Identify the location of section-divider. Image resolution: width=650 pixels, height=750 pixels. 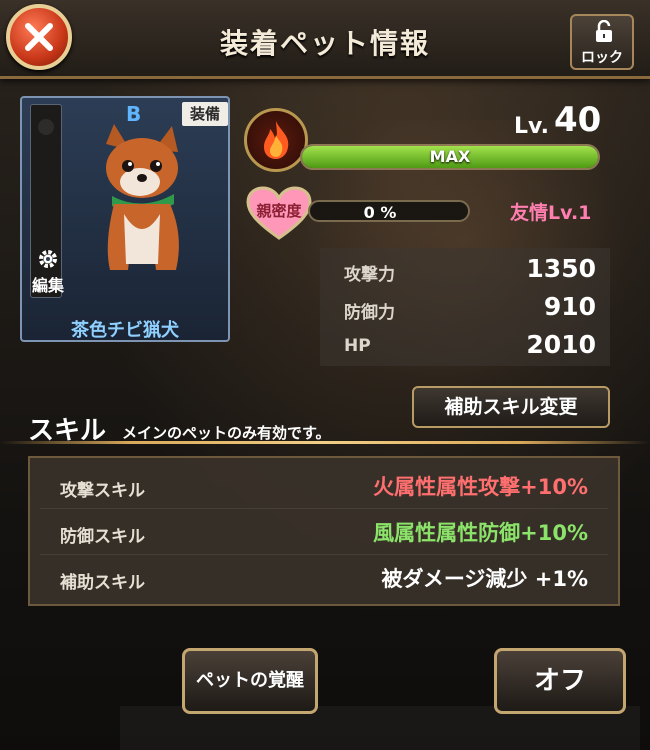
(325, 442).